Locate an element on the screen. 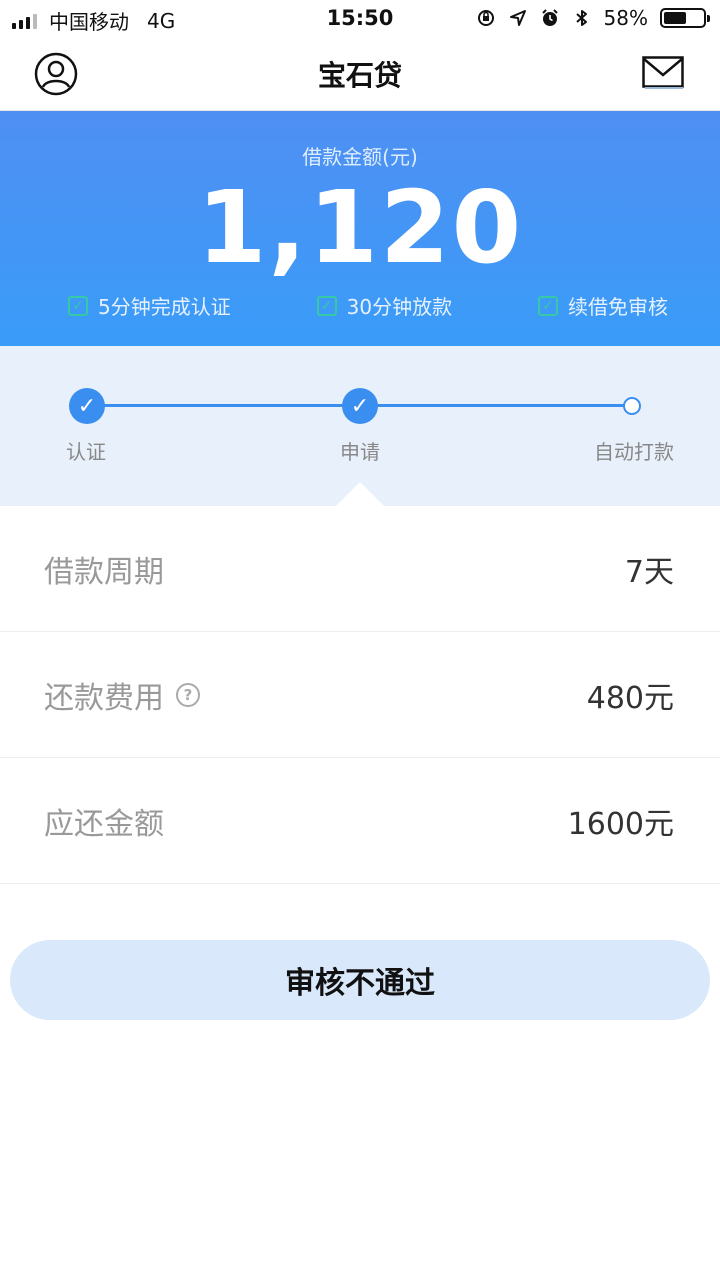 This screenshot has width=720, height=1280. detail-row-fee: 还款费用 ? 480元 is located at coordinates (360, 695).